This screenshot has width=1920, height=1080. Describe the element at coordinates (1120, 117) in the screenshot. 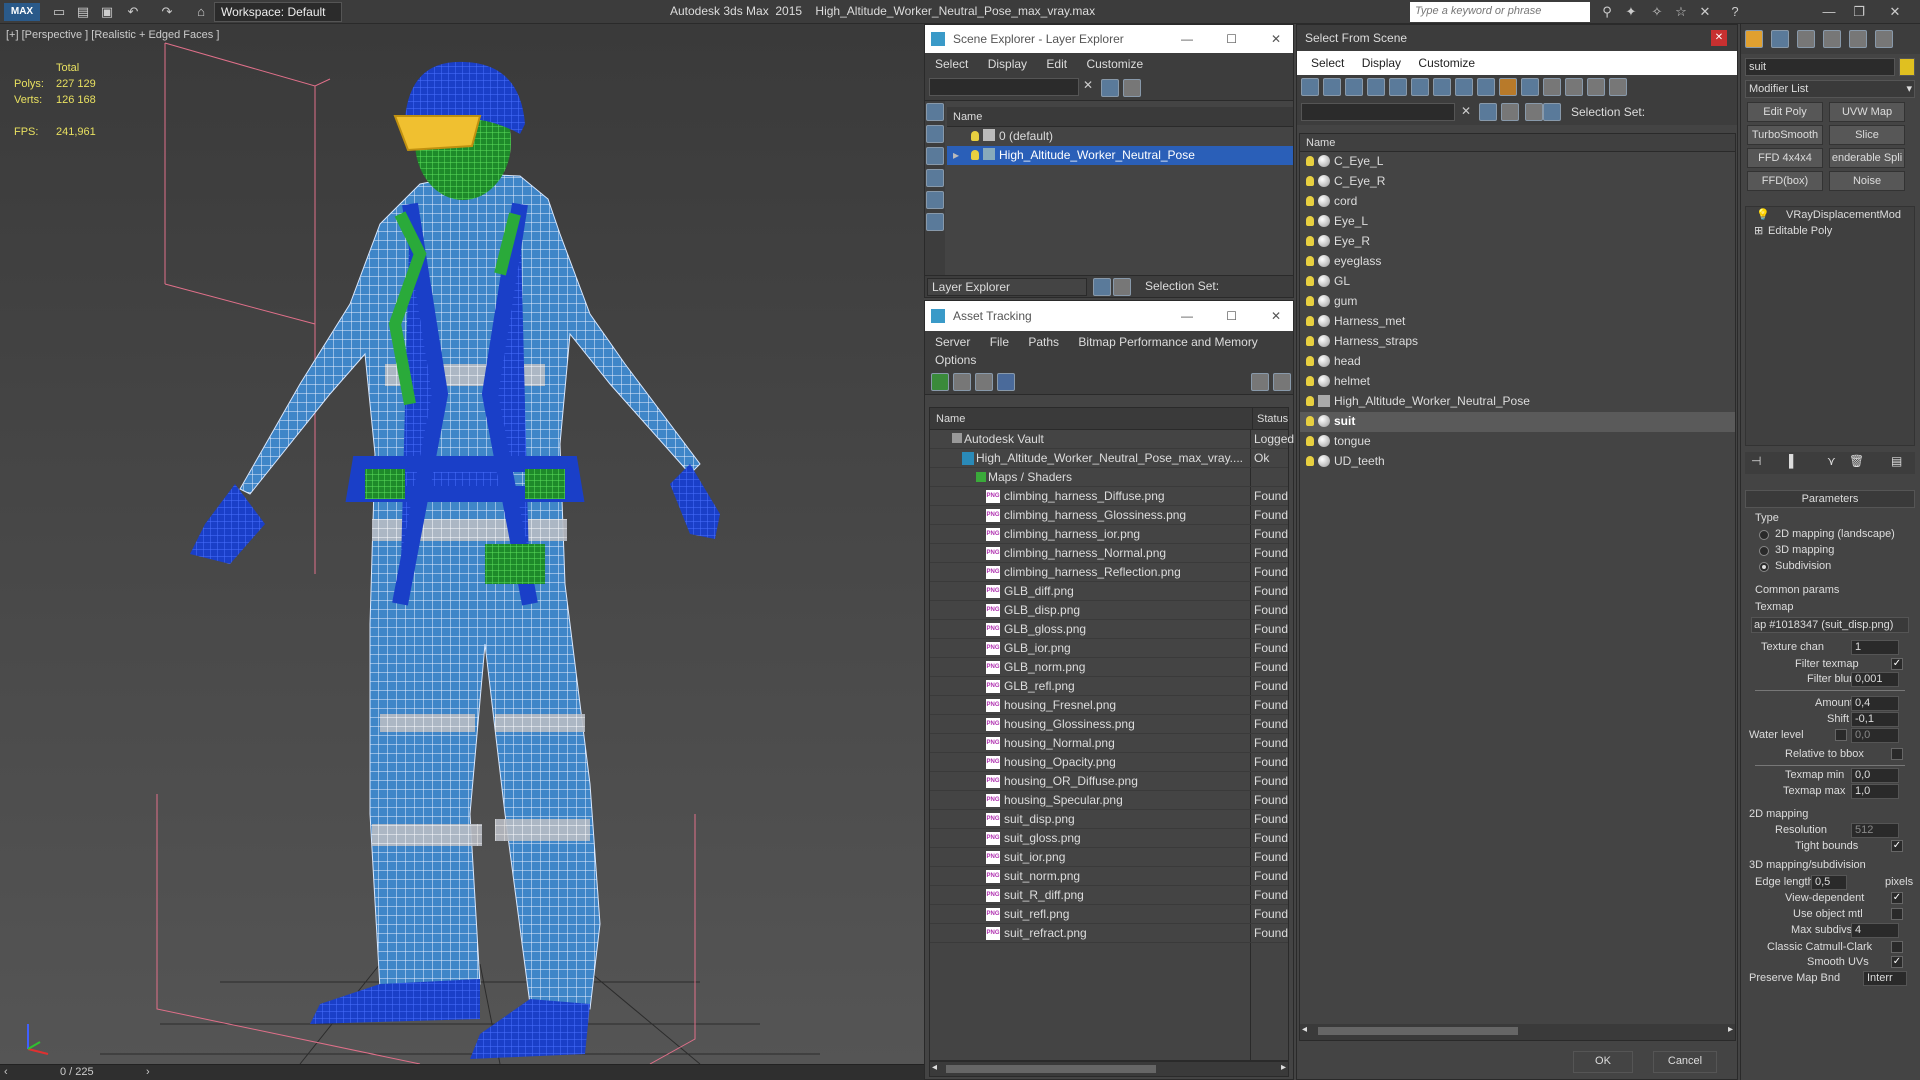

I see `layer-name-header: Name` at that location.